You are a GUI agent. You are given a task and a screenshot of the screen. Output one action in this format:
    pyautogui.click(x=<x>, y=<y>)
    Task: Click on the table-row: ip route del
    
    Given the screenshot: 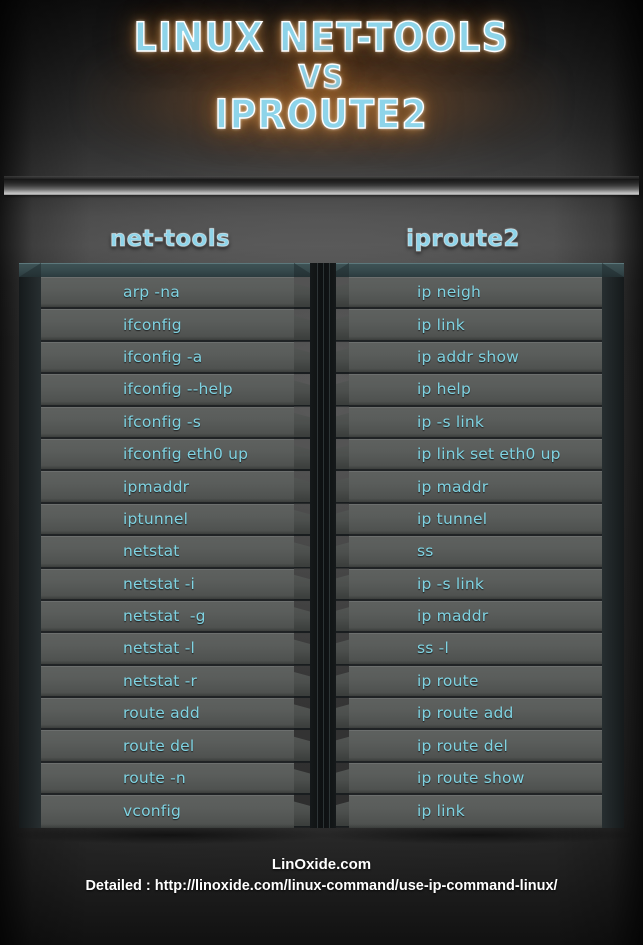 What is the action you would take?
    pyautogui.click(x=475, y=746)
    